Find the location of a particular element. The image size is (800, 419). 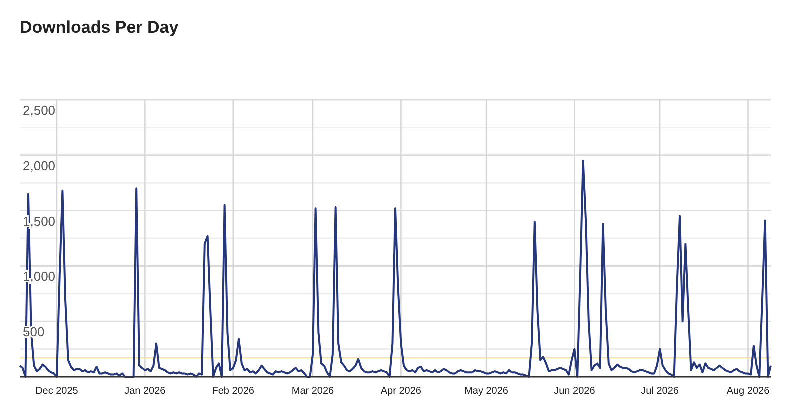

x-axis-label: Dec 2025 is located at coordinates (57, 391).